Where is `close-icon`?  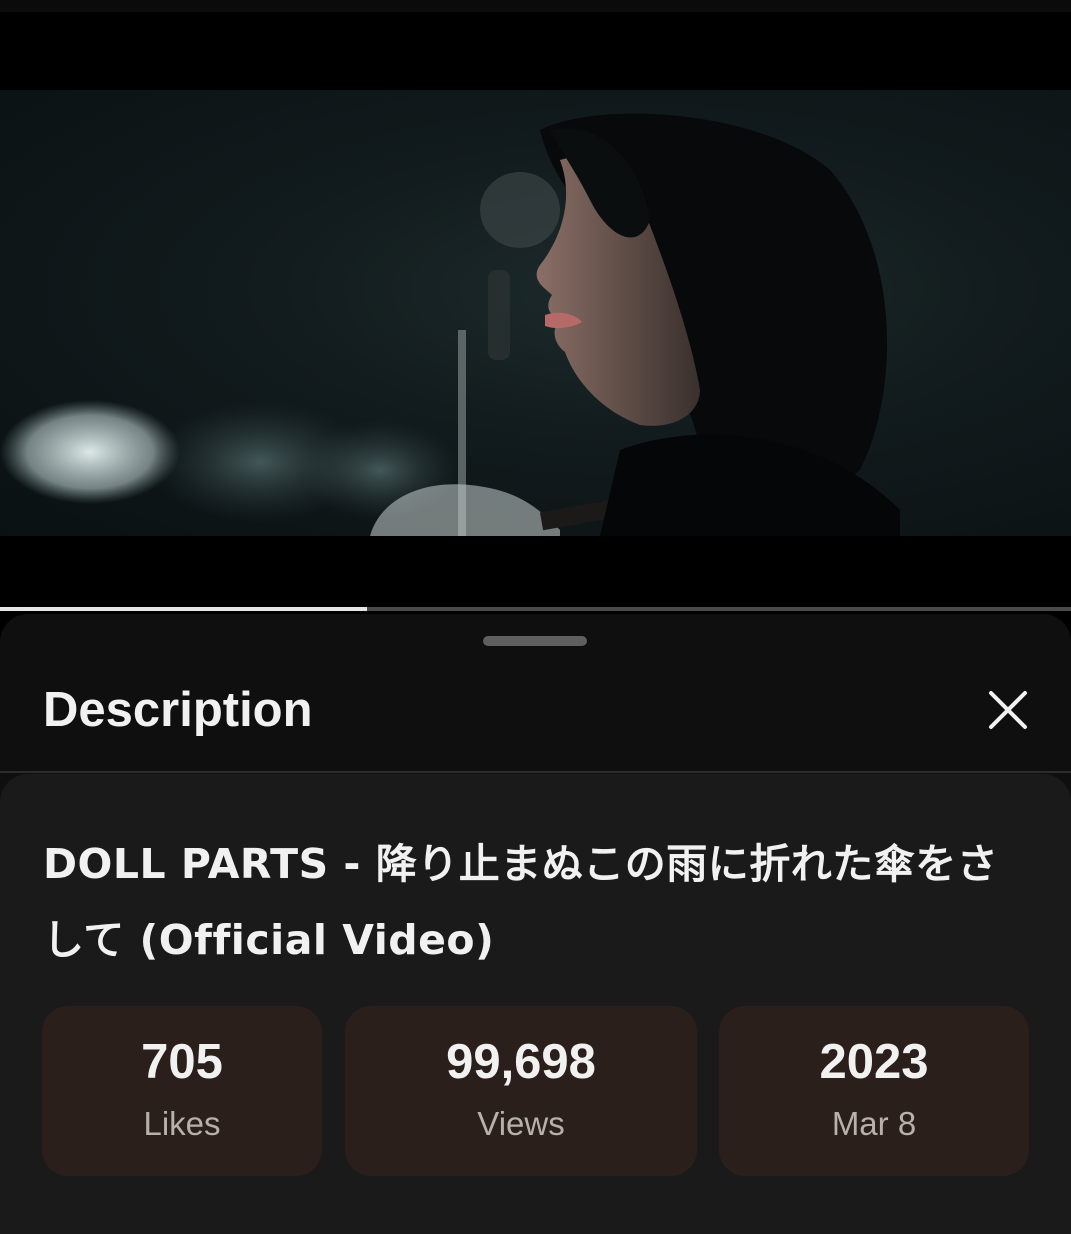
close-icon is located at coordinates (1008, 710).